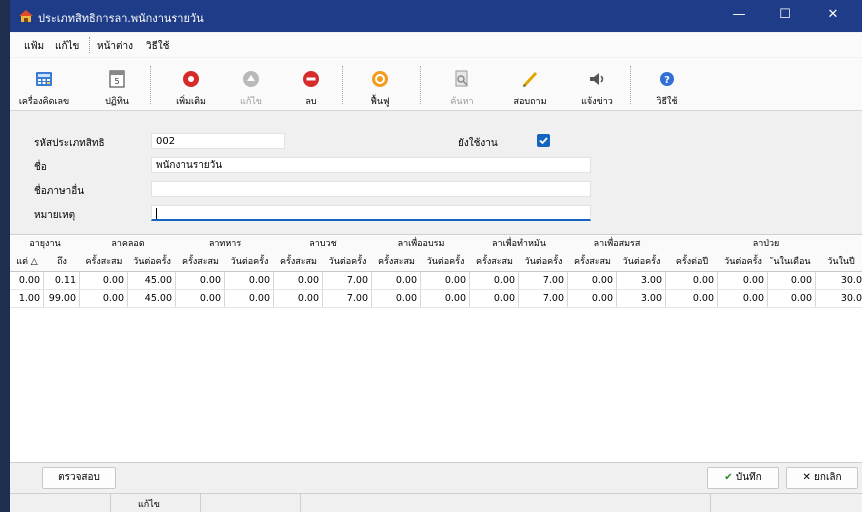  I want to click on grid-group-header: ลาเพื่อทำหมัน, so click(519, 244).